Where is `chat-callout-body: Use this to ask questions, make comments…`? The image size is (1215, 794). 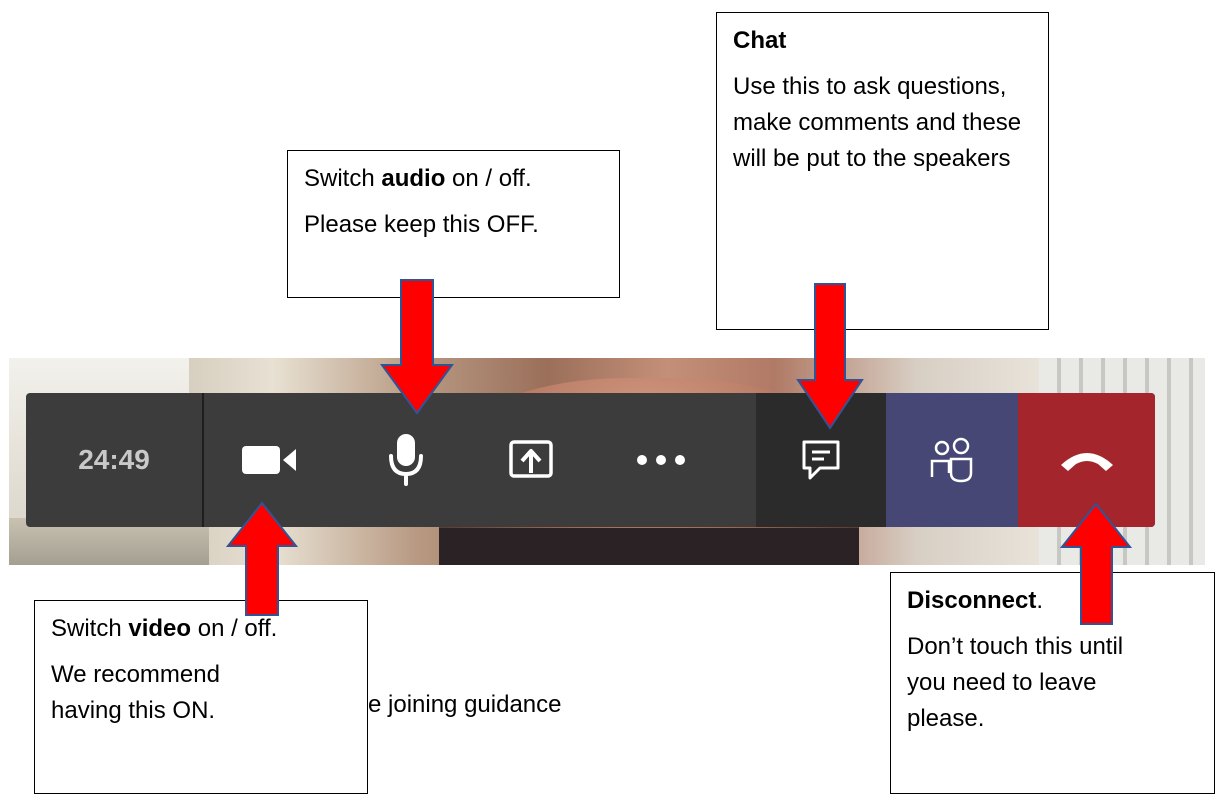
chat-callout-body: Use this to ask questions, make comments… is located at coordinates (877, 122).